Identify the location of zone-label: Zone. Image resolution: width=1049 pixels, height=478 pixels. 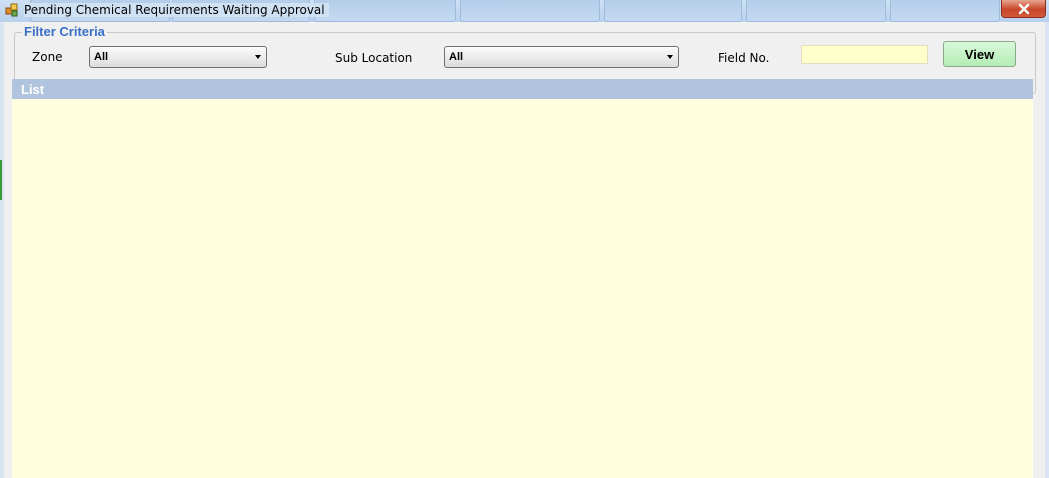
(47, 57).